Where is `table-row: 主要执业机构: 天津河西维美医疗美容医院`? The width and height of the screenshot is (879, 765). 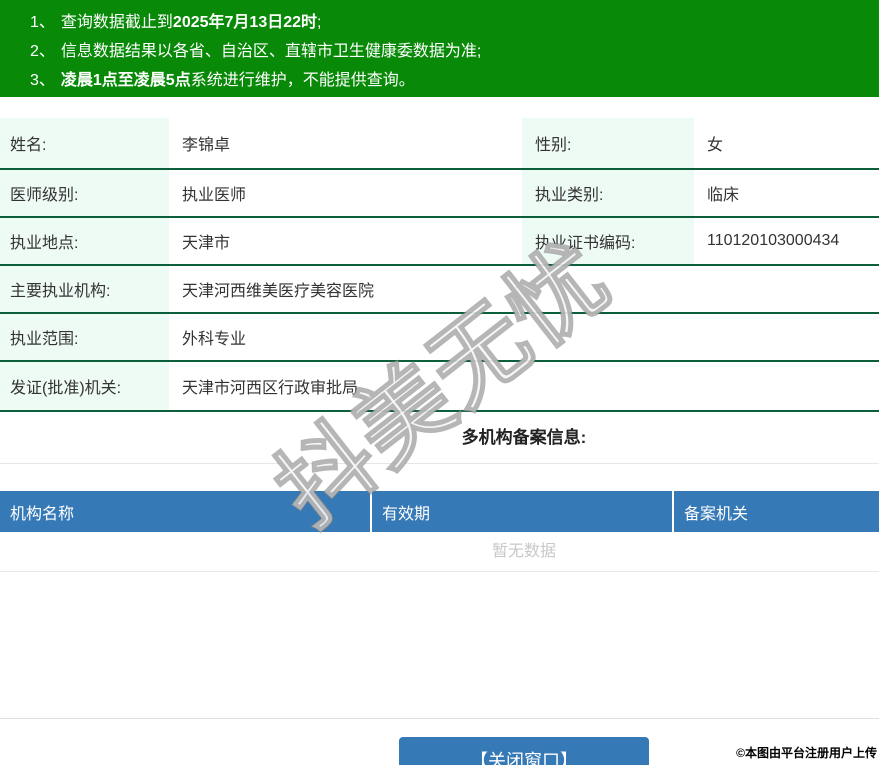
table-row: 主要执业机构: 天津河西维美医疗美容医院 is located at coordinates (439, 290).